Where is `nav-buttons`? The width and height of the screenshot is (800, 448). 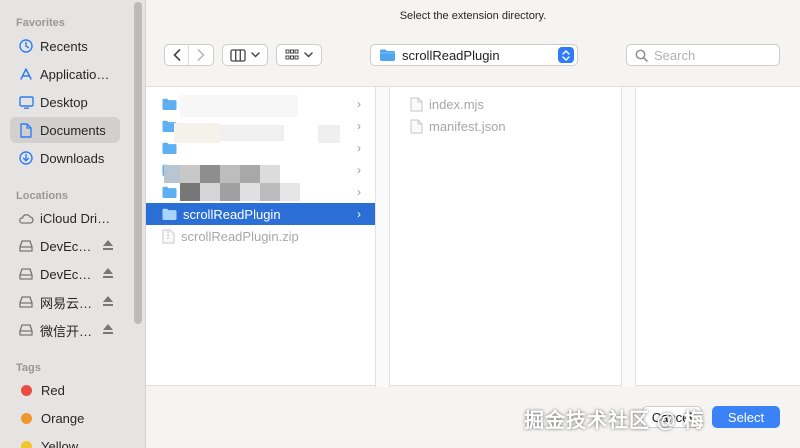 nav-buttons is located at coordinates (189, 55).